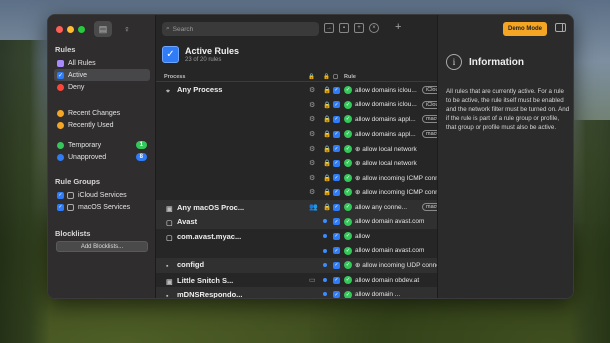 Image resolution: width=610 pixels, height=343 pixels. Describe the element at coordinates (102, 145) in the screenshot. I see `sidebar-item-temporary: Temporary 1` at that location.